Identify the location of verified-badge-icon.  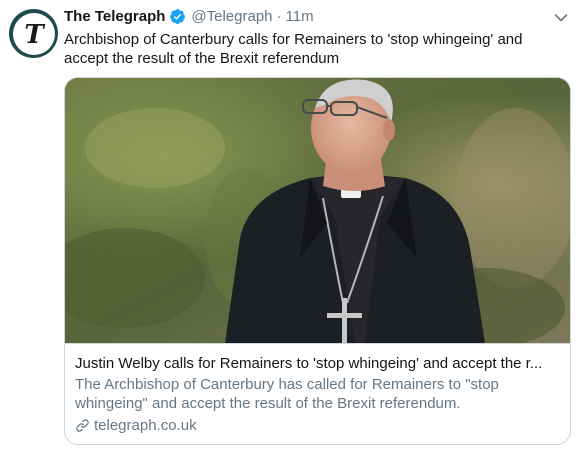
(177, 16).